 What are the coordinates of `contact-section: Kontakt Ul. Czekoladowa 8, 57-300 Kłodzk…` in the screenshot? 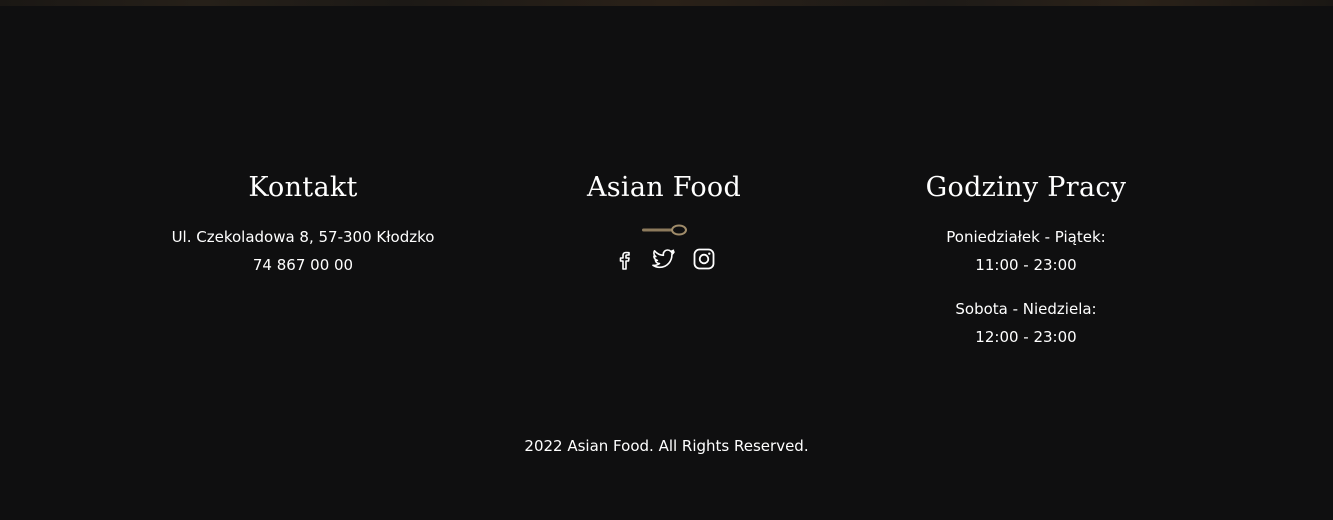 It's located at (303, 223).